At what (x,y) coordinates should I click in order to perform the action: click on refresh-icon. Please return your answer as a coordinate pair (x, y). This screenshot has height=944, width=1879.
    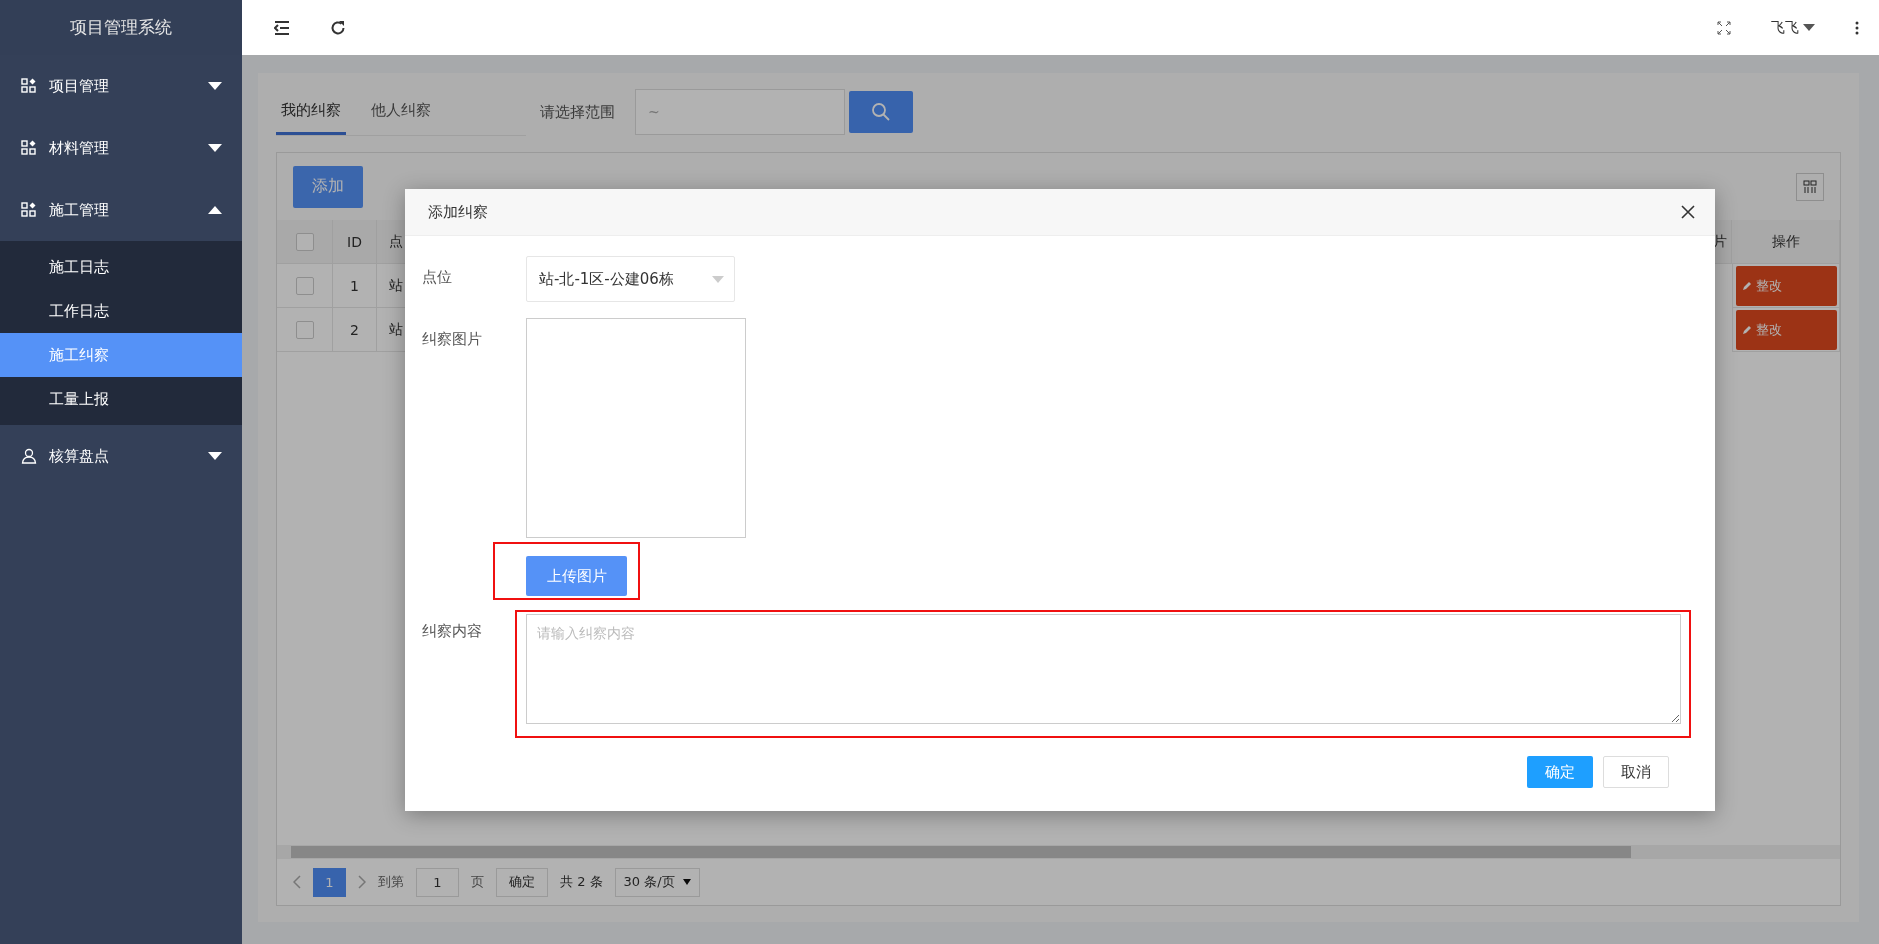
    Looking at the image, I should click on (338, 27).